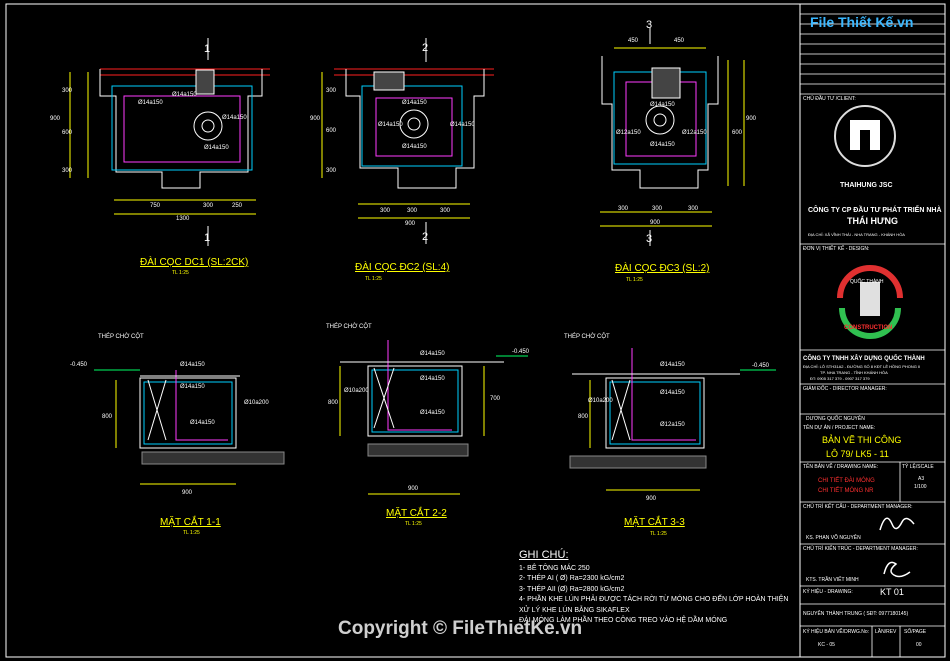 The image size is (950, 661). I want to click on section3-level: -0.450, so click(761, 366).